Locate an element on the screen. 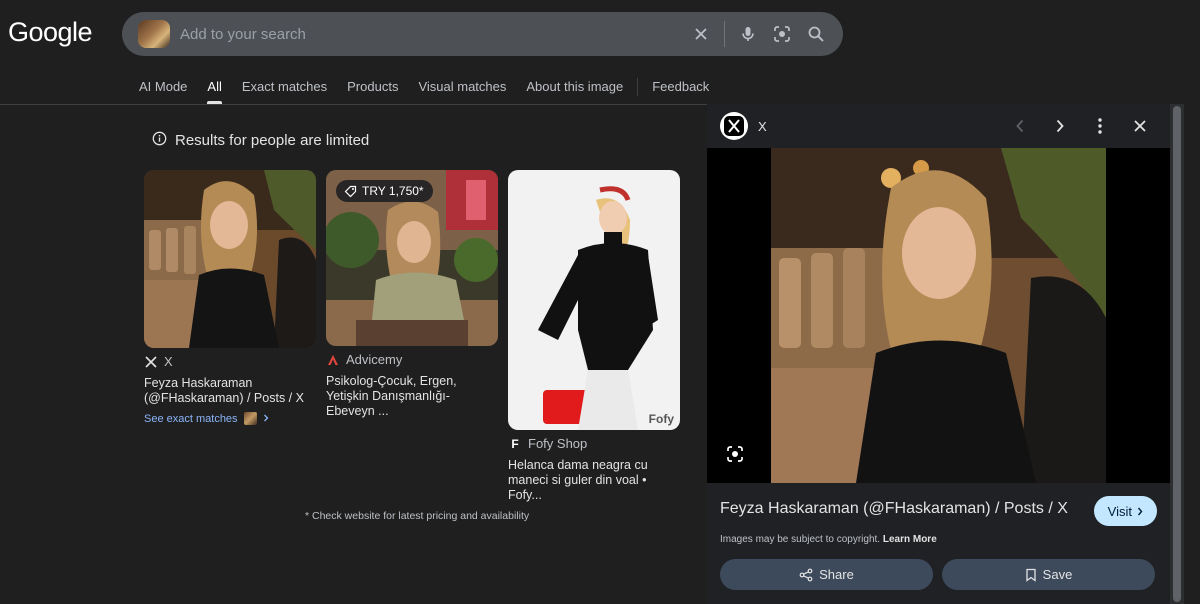 The height and width of the screenshot is (604, 1200). result-source-name: X is located at coordinates (168, 361).